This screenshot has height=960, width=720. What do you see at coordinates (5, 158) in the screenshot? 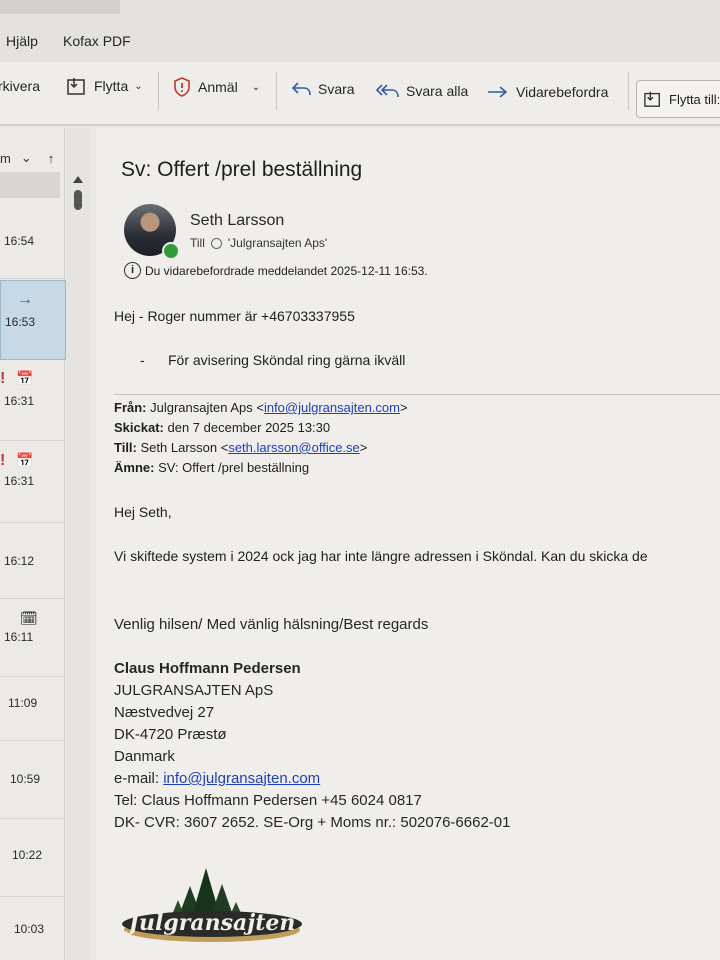
I see `sort-label: m` at bounding box center [5, 158].